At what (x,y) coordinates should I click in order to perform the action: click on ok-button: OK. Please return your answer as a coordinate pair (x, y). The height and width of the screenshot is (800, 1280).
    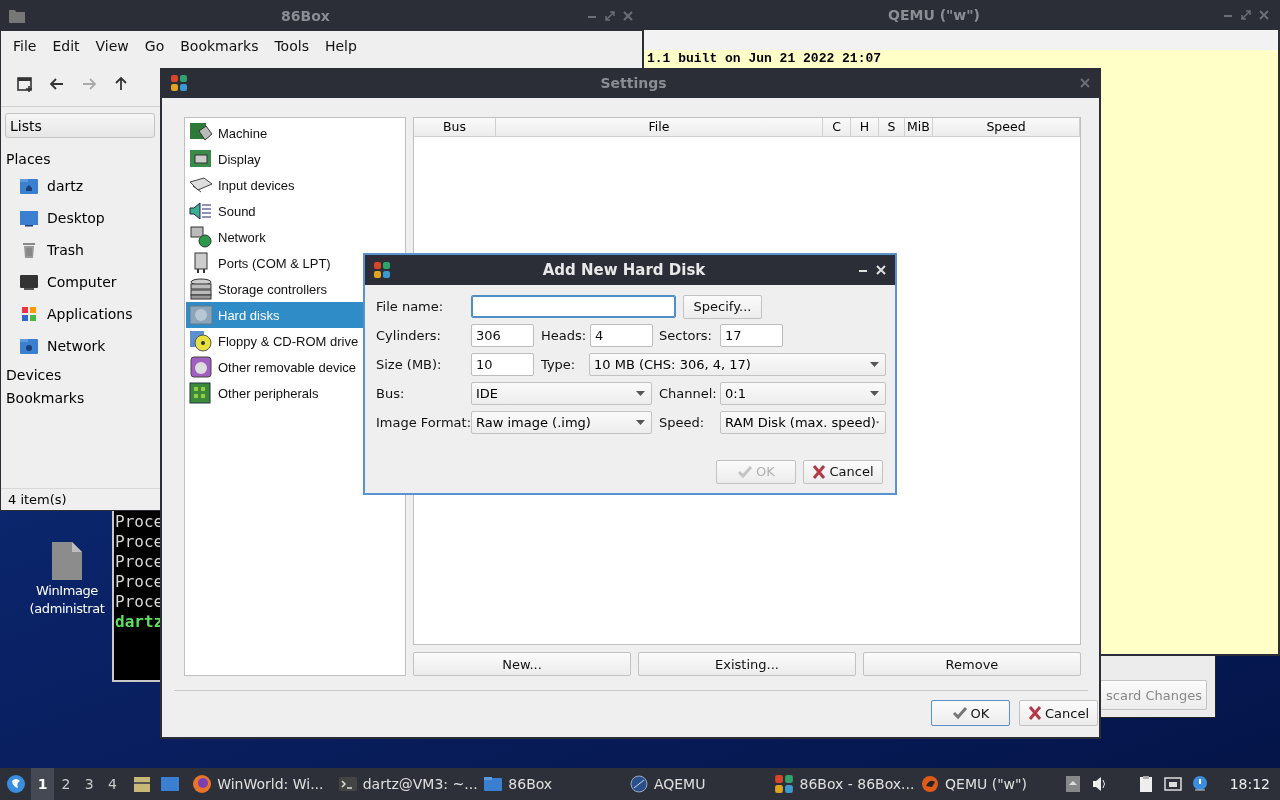
    Looking at the image, I should click on (970, 713).